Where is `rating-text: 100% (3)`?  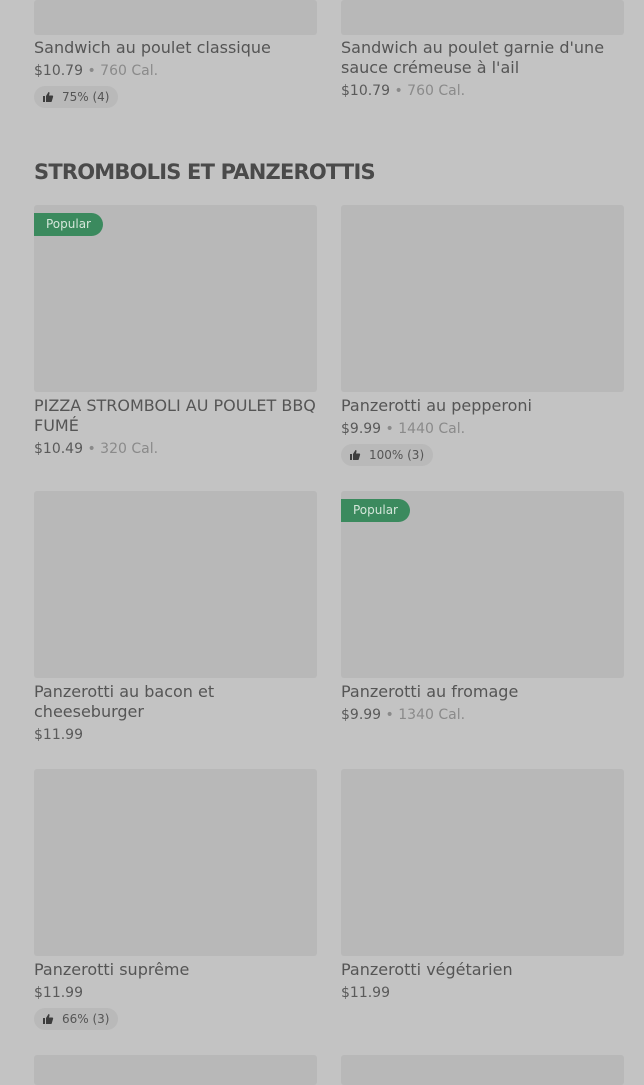
rating-text: 100% (3) is located at coordinates (397, 455).